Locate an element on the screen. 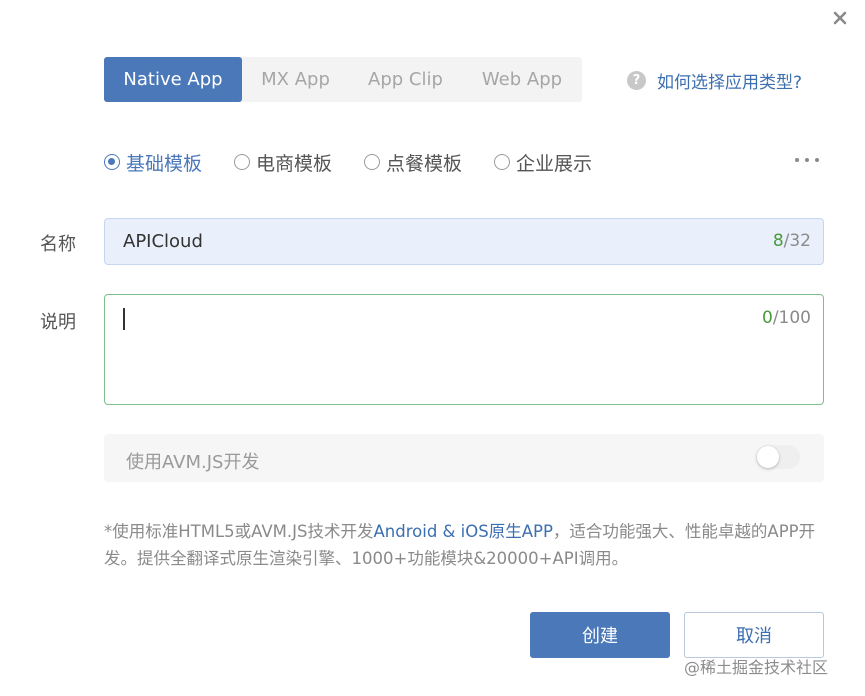 The height and width of the screenshot is (696, 865). name-input: APICloud 8/32 is located at coordinates (464, 241).